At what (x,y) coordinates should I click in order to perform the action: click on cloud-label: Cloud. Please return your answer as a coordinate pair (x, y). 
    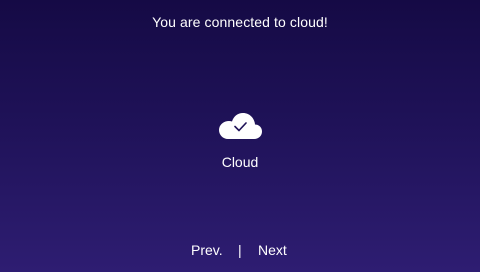
    Looking at the image, I should click on (240, 162).